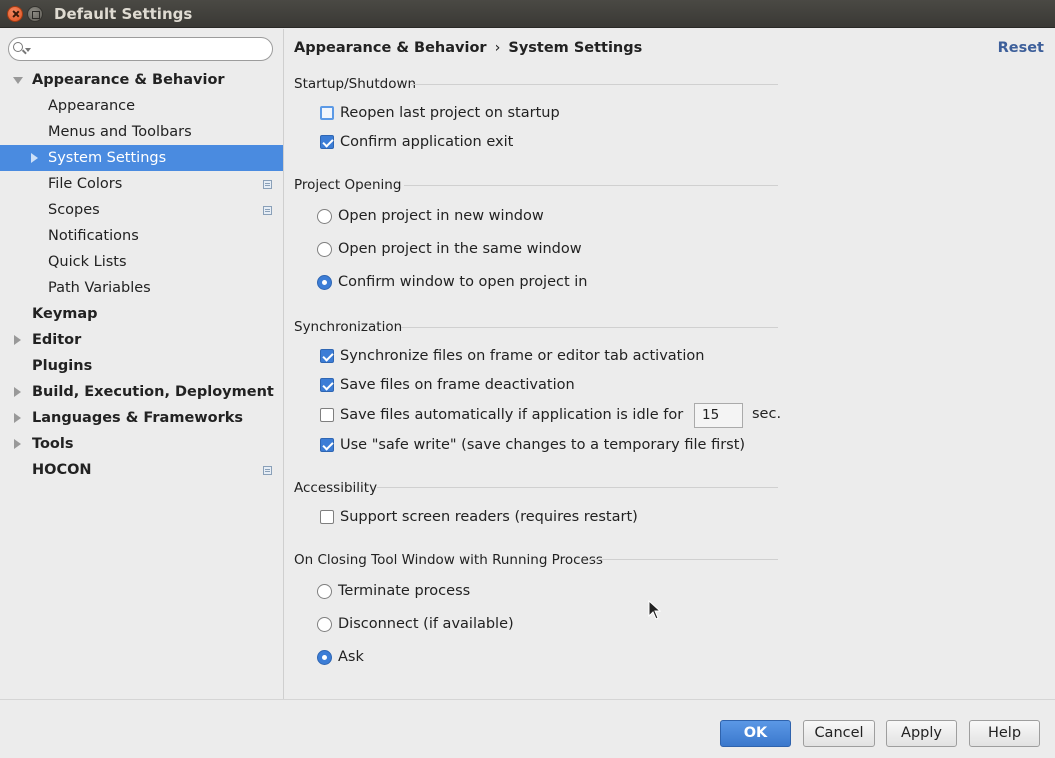 The height and width of the screenshot is (758, 1055). I want to click on sidebar-item-path-variables: Path Variables, so click(141, 288).